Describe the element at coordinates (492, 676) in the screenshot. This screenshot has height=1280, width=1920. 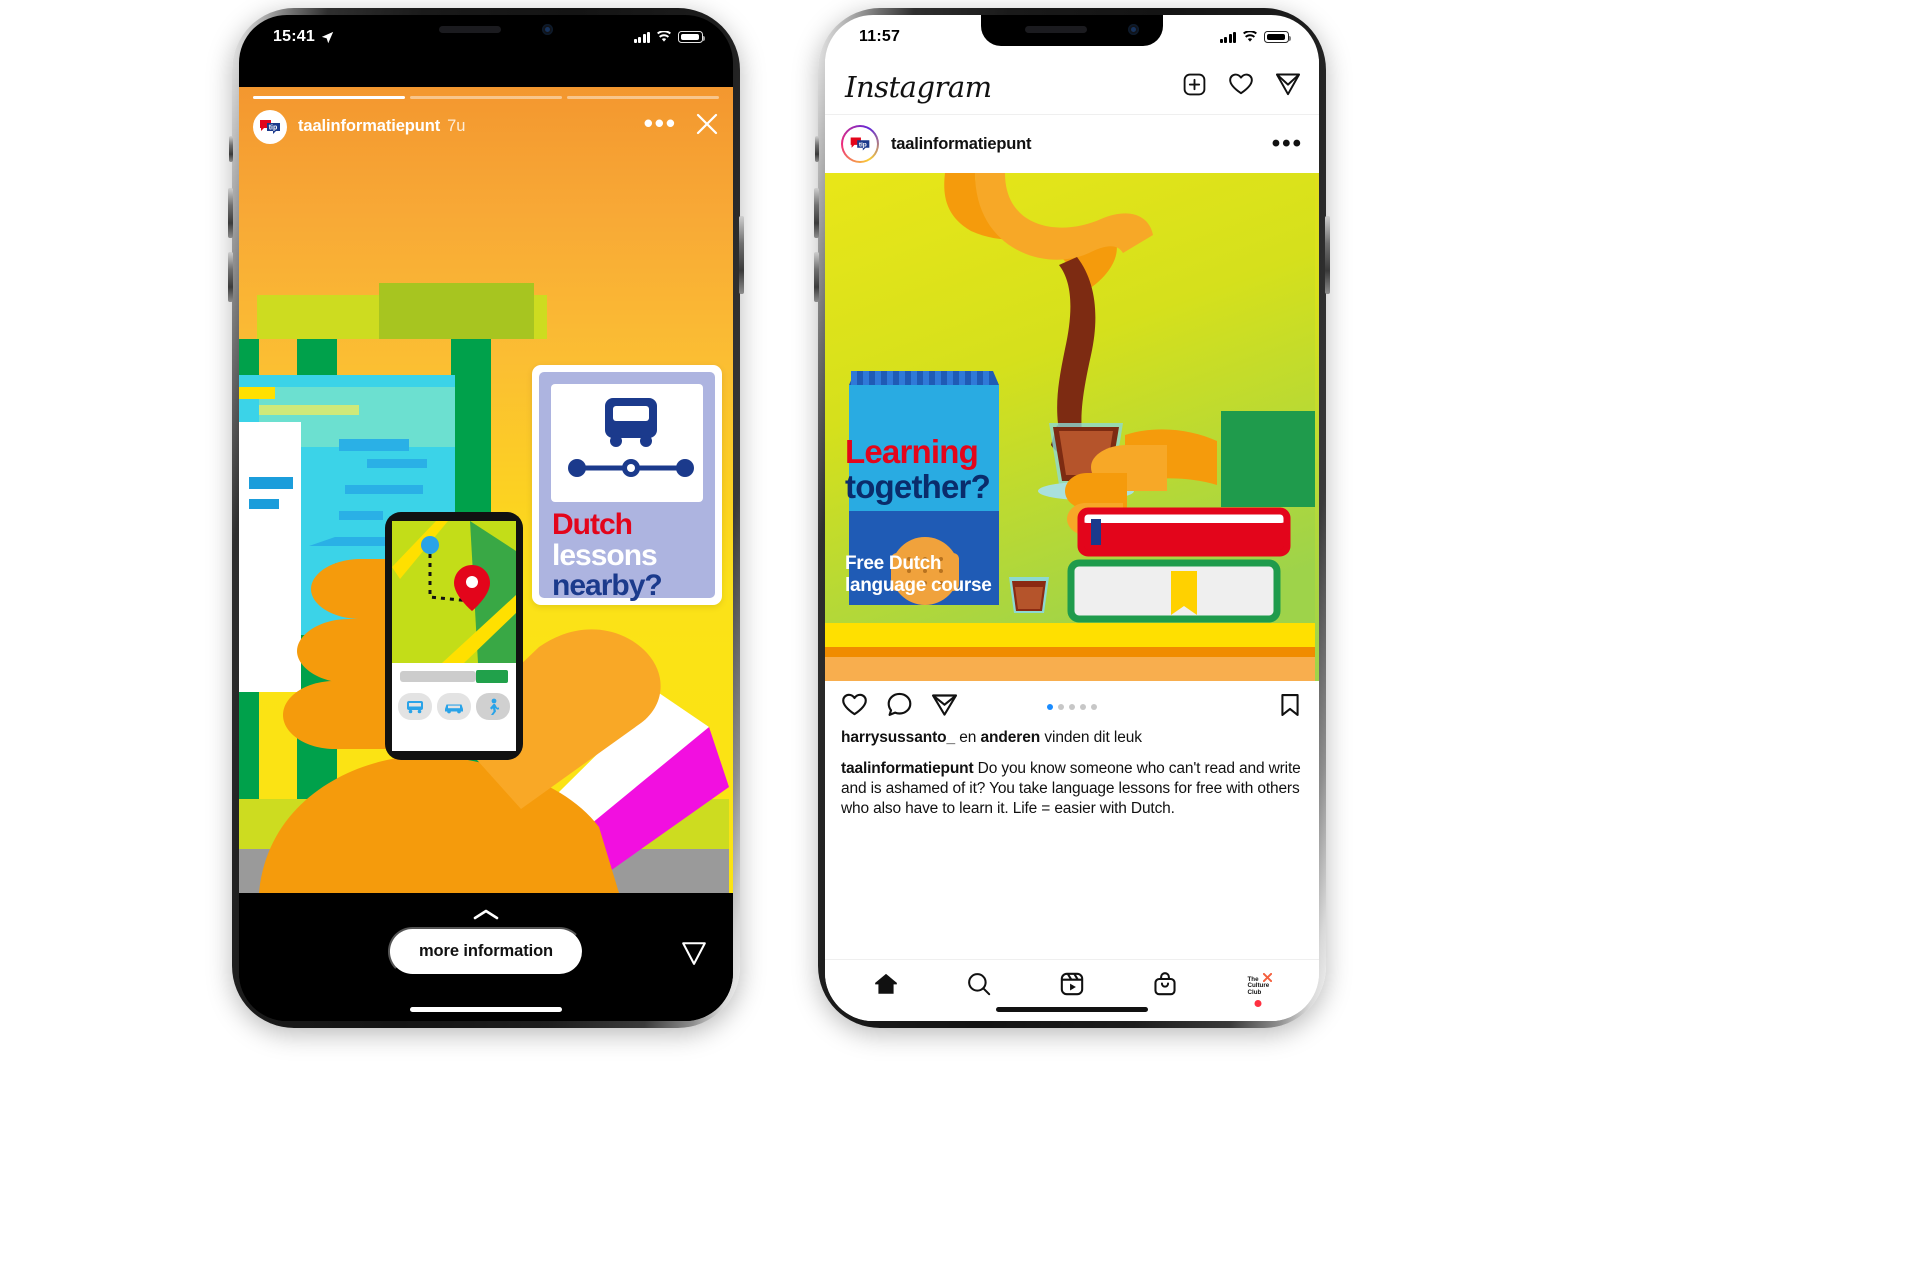
I see `map-go-button` at that location.